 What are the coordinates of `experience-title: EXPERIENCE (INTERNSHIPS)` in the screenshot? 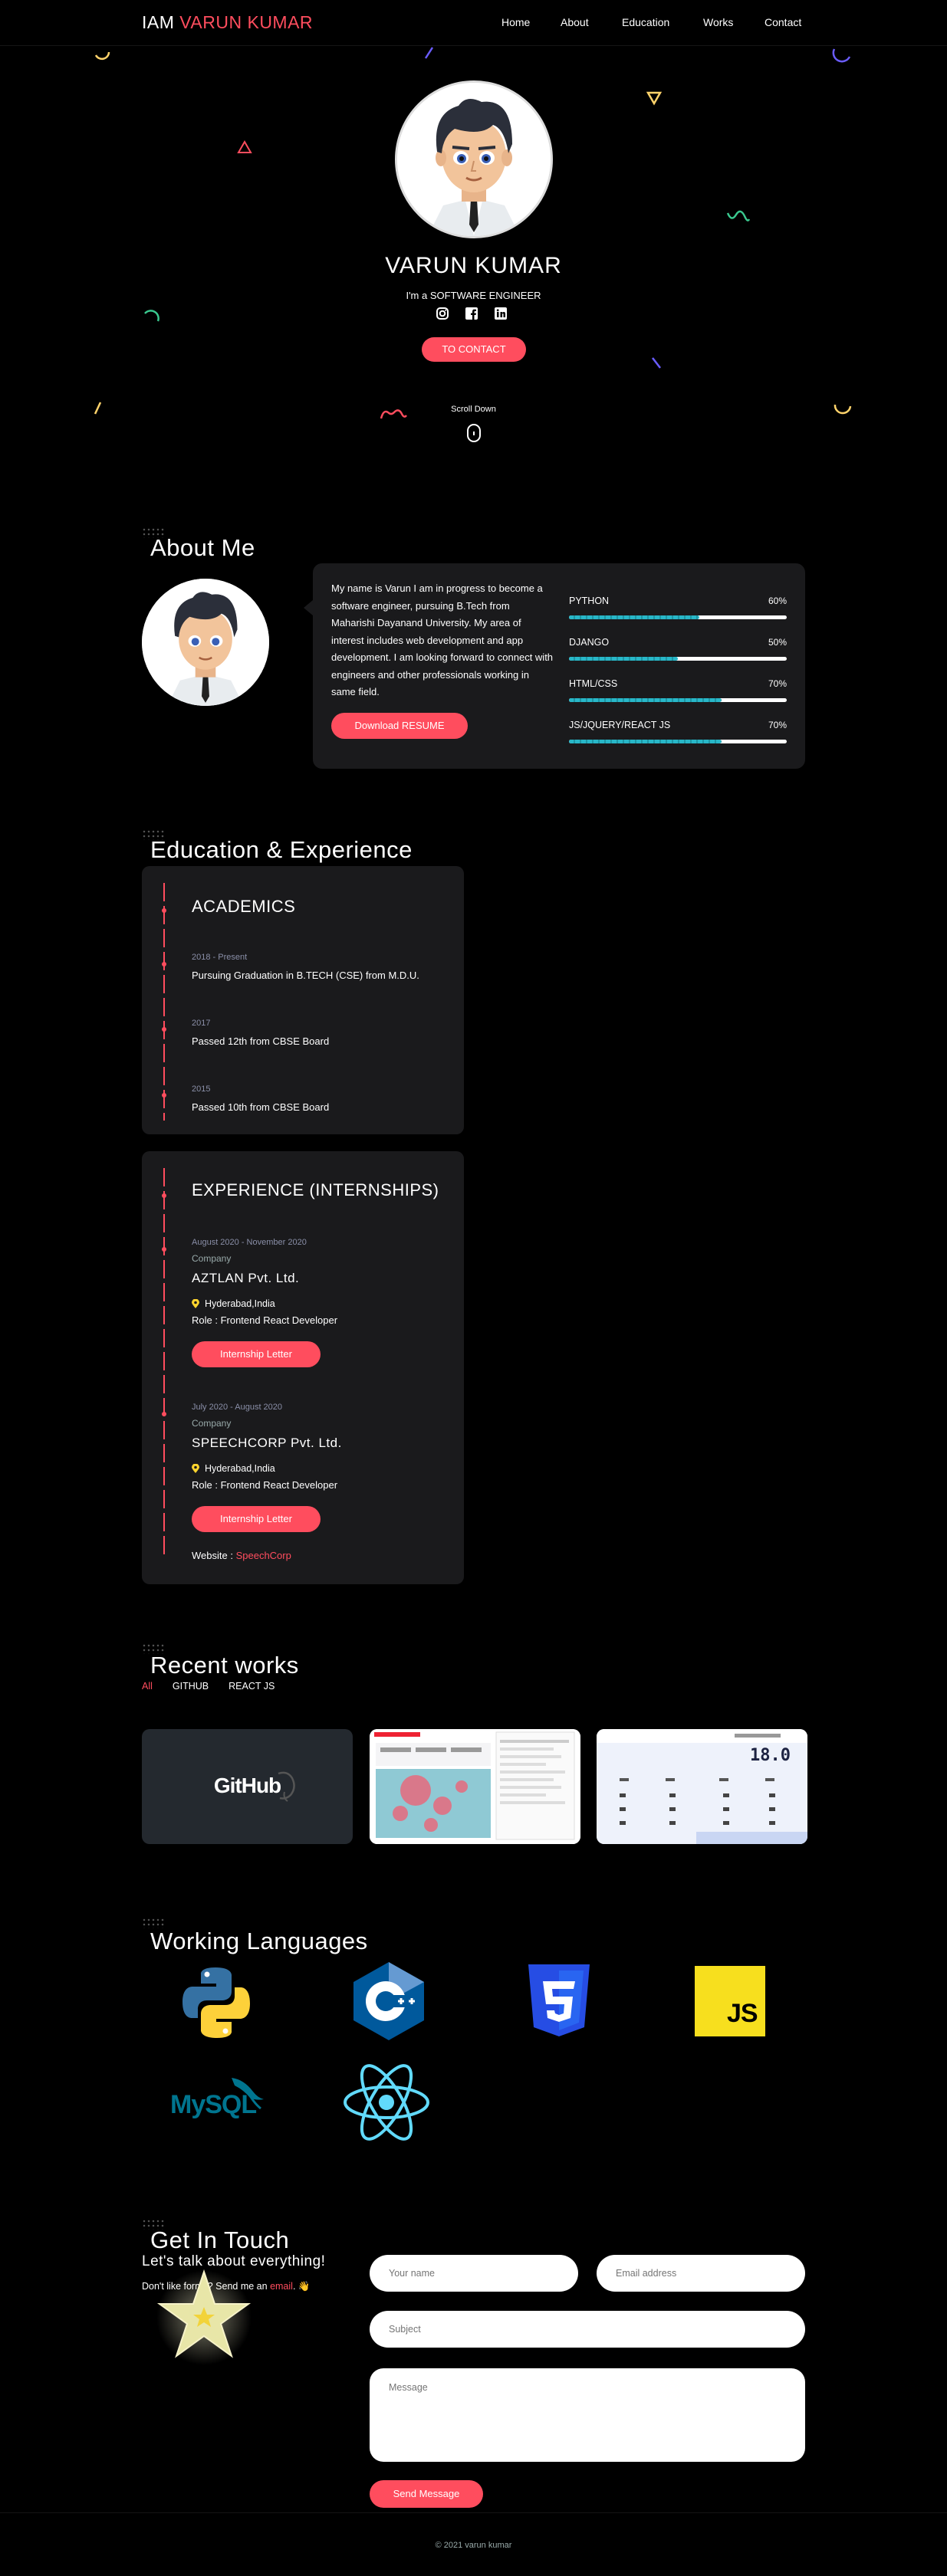 It's located at (315, 1189).